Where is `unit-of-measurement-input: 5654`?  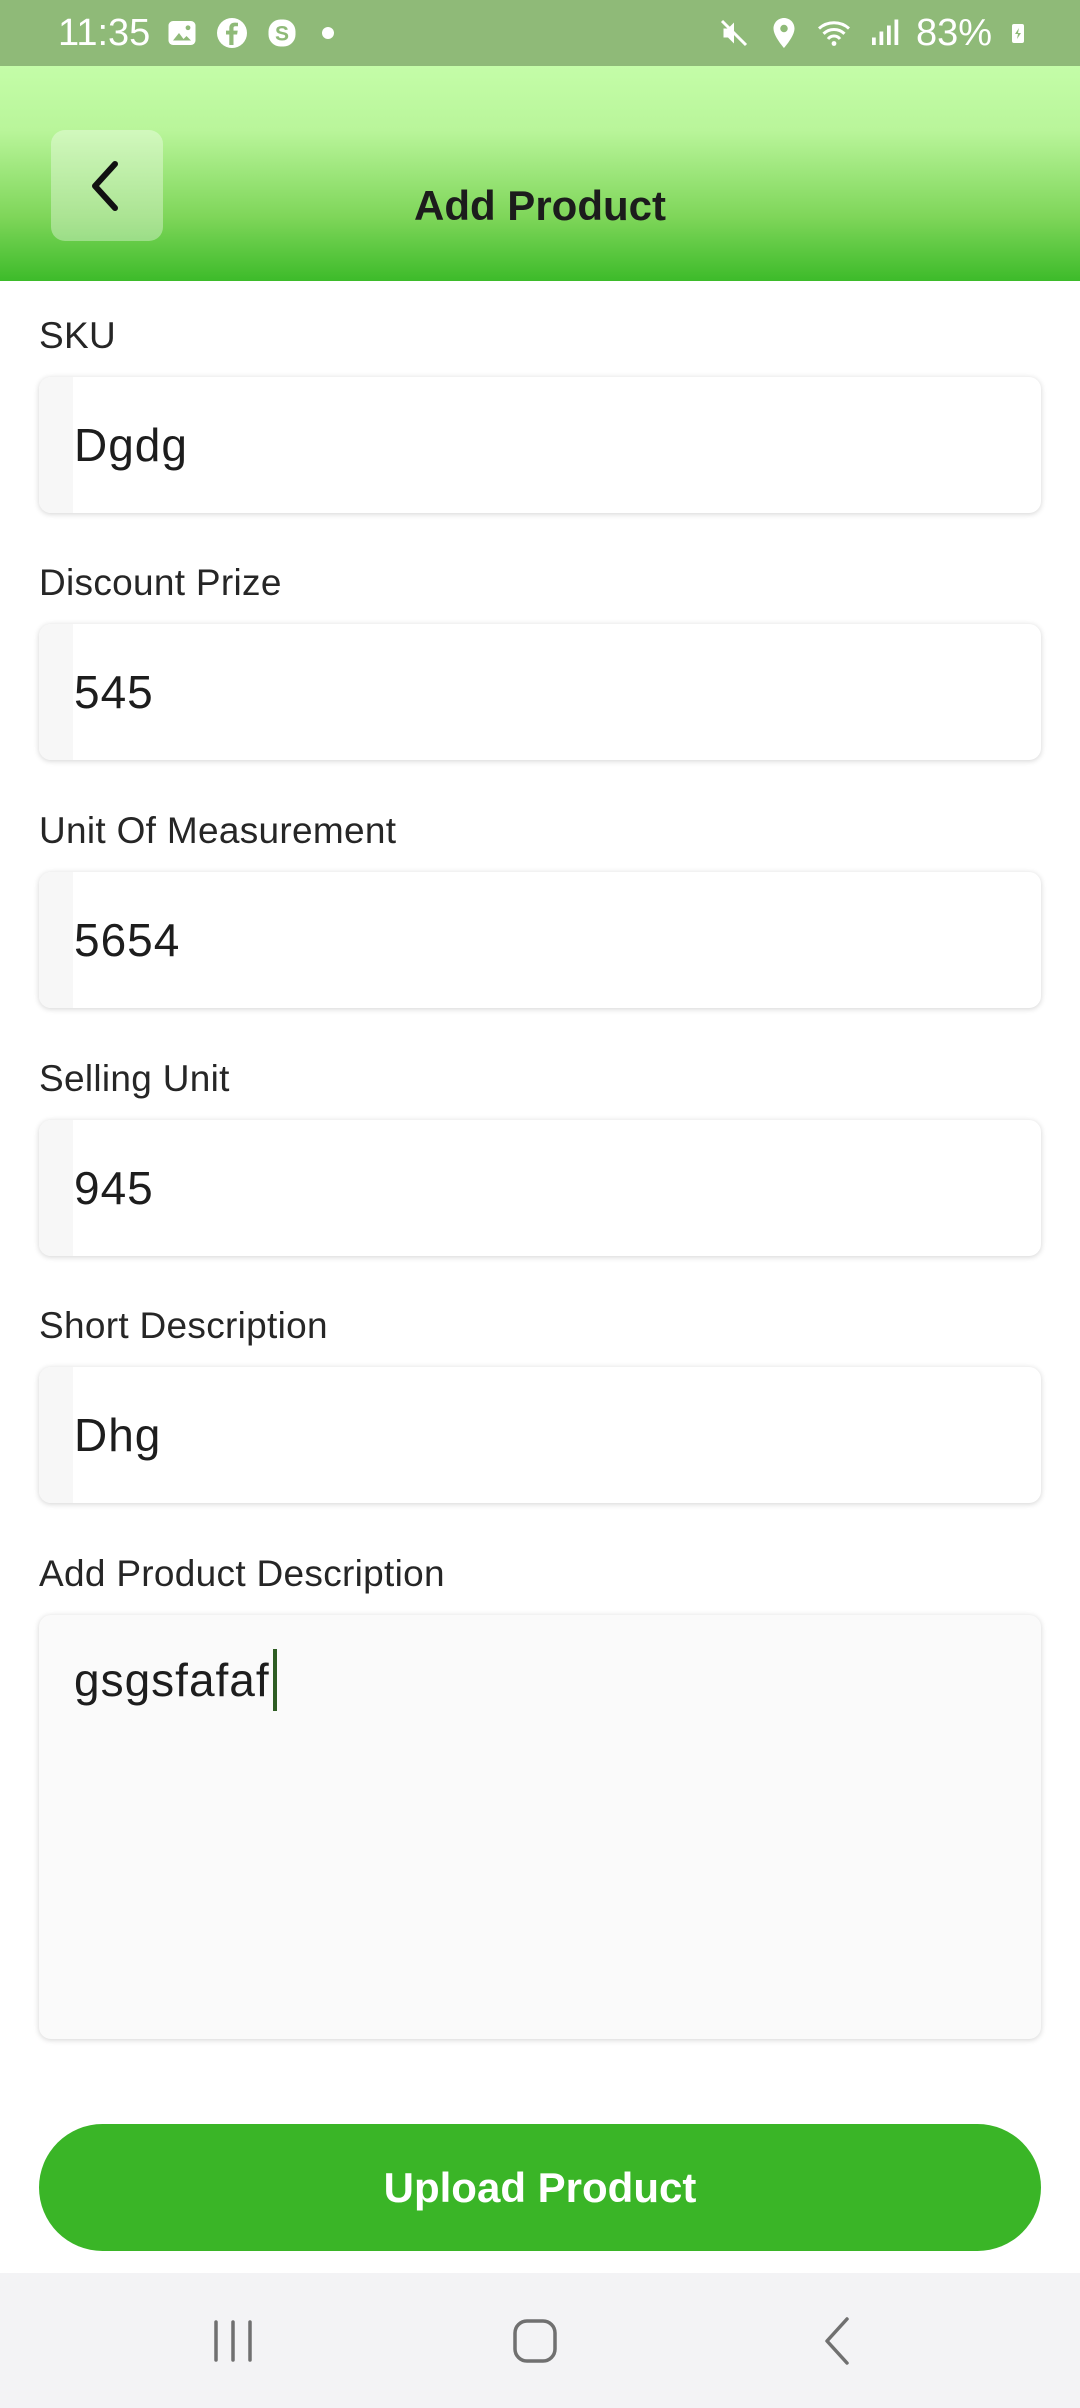
unit-of-measurement-input: 5654 is located at coordinates (540, 940).